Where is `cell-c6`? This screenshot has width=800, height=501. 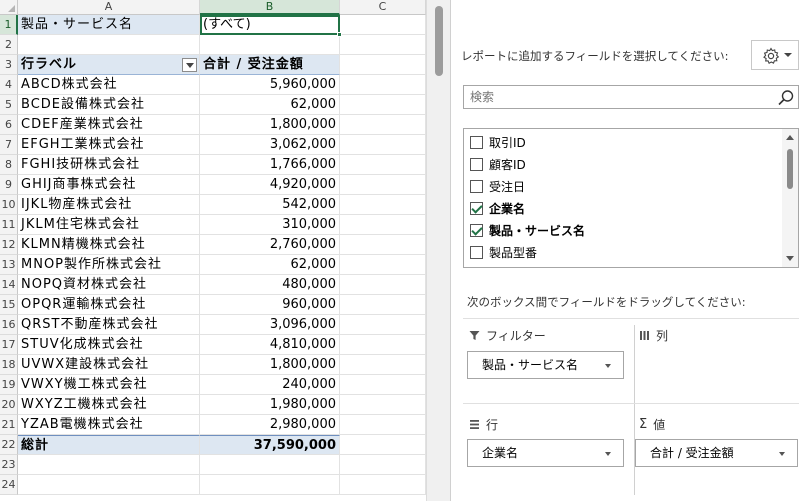 cell-c6 is located at coordinates (383, 125).